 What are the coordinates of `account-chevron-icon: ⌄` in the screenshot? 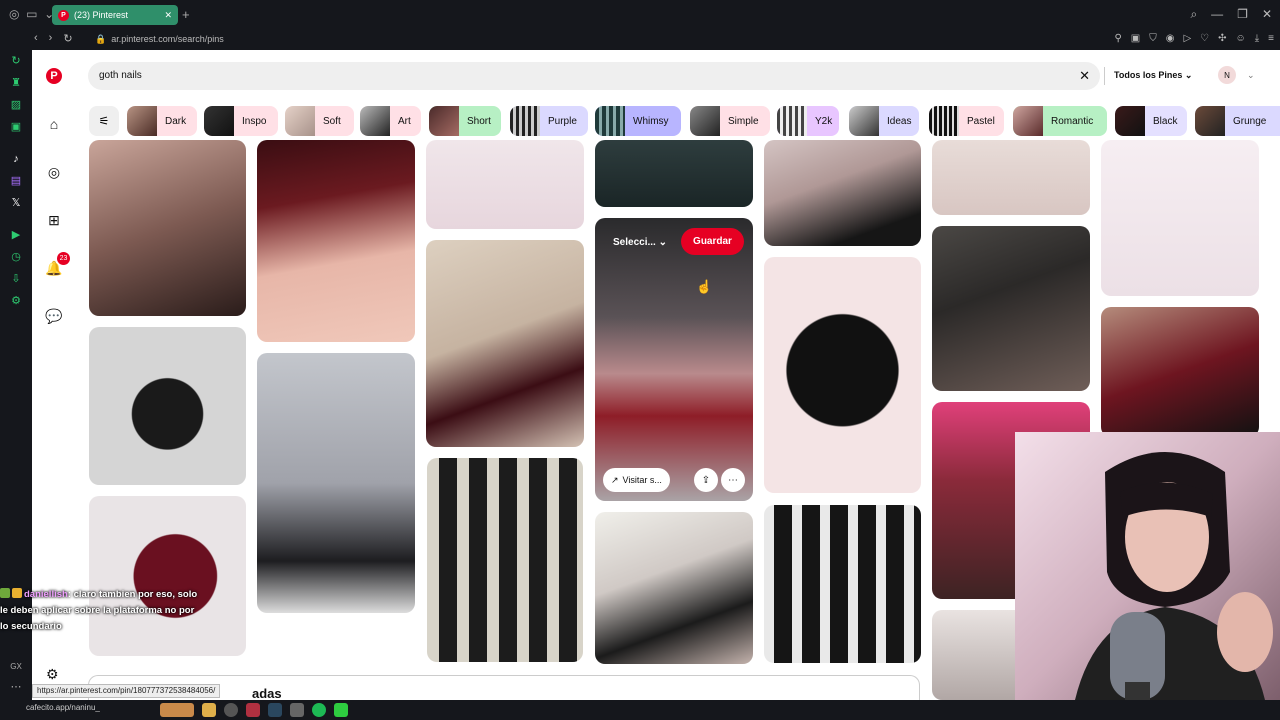 It's located at (1251, 75).